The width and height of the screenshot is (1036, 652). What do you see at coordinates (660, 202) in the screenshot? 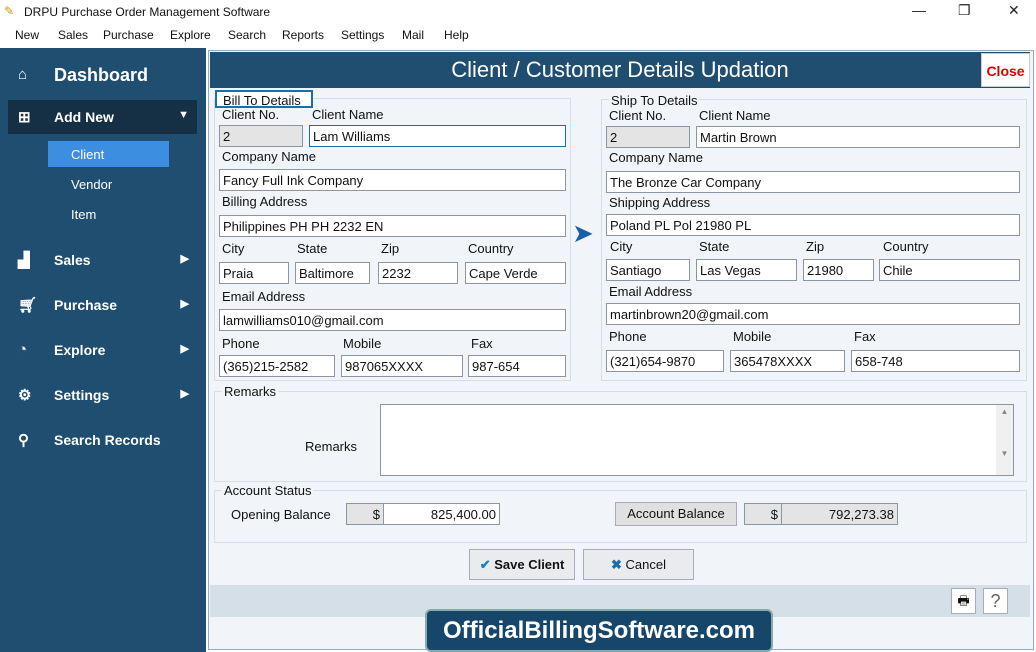
I see `label-shipping-address: Shipping Address` at bounding box center [660, 202].